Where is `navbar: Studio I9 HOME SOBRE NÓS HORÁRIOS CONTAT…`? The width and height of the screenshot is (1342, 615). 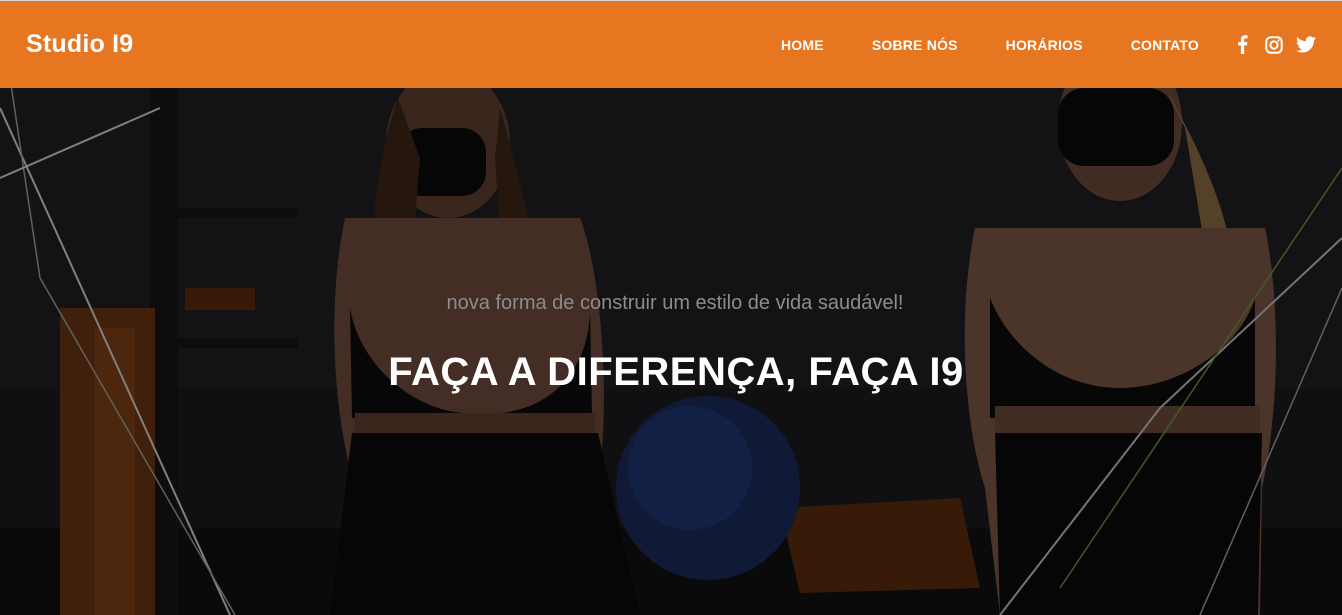
navbar: Studio I9 HOME SOBRE NÓS HORÁRIOS CONTAT… is located at coordinates (671, 44).